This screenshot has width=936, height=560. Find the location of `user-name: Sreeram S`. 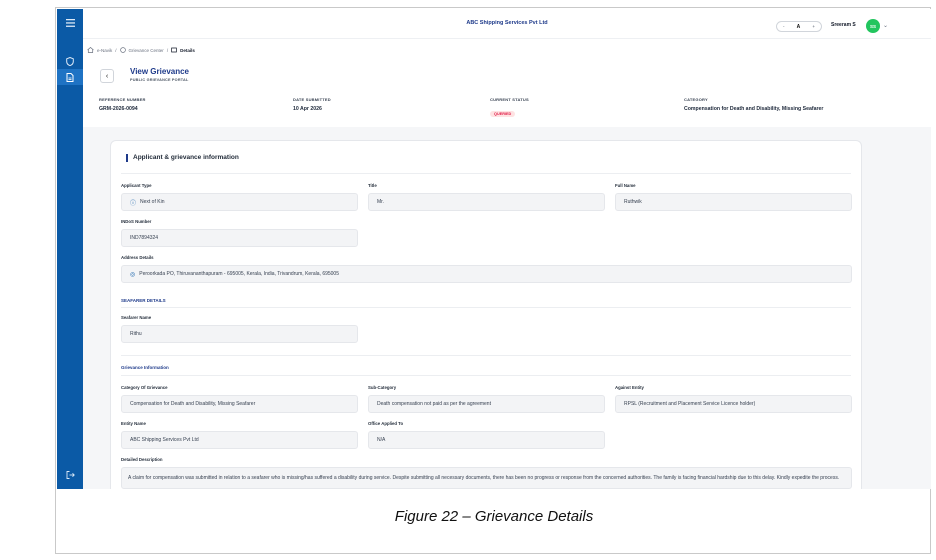

user-name: Sreeram S is located at coordinates (843, 25).